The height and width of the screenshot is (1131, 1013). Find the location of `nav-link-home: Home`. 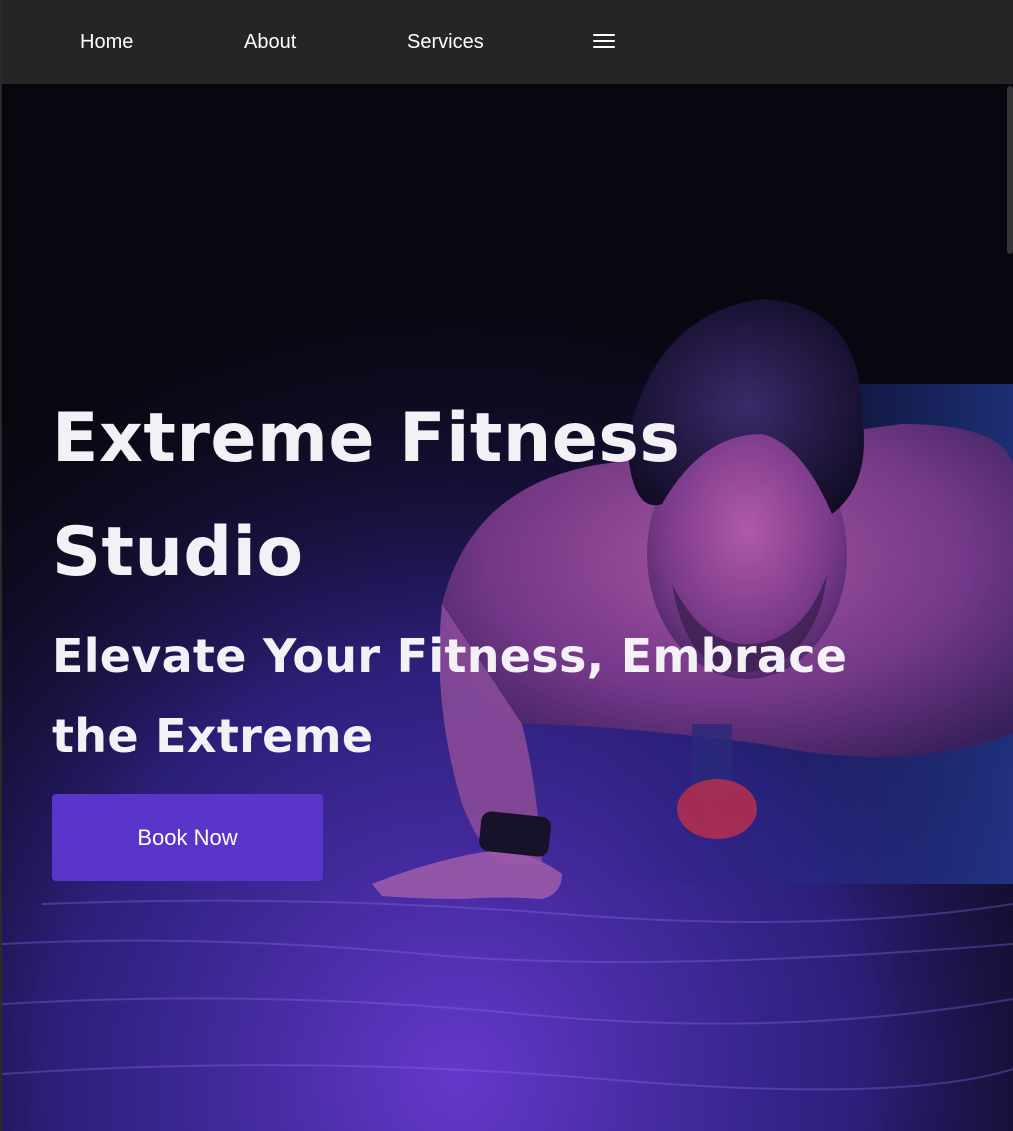

nav-link-home: Home is located at coordinates (106, 42).